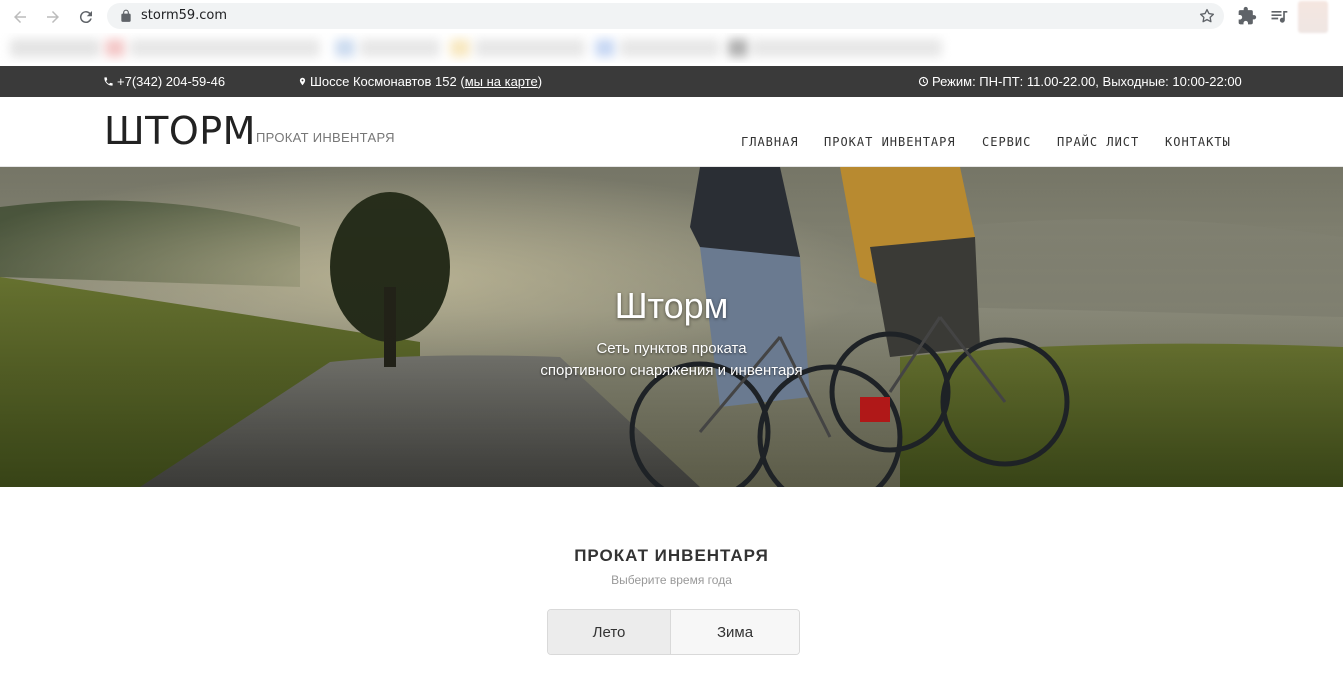 This screenshot has width=1343, height=676. What do you see at coordinates (671, 370) in the screenshot?
I see `hero-subtitle-line2: спортивного снаряжения и инвентаря` at bounding box center [671, 370].